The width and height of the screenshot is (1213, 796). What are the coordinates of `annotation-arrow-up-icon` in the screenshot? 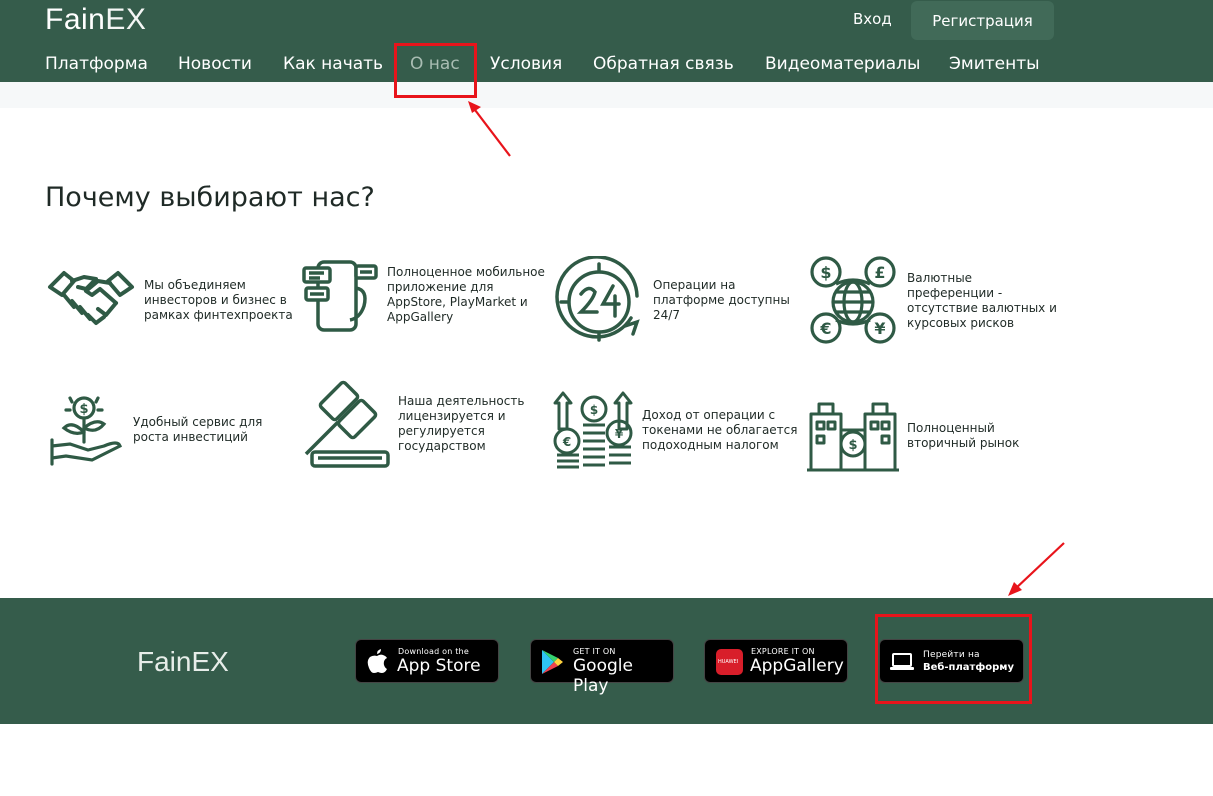 It's located at (489, 129).